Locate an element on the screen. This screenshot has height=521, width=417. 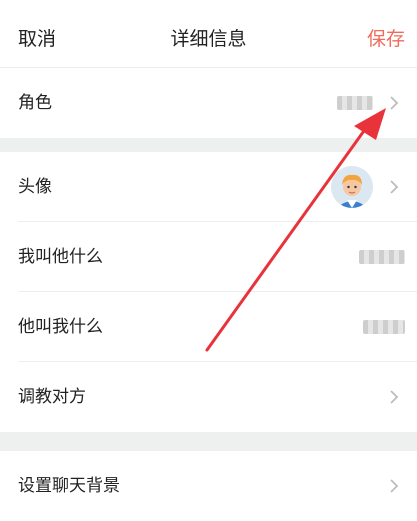
role-row: 角色 is located at coordinates (208, 103).